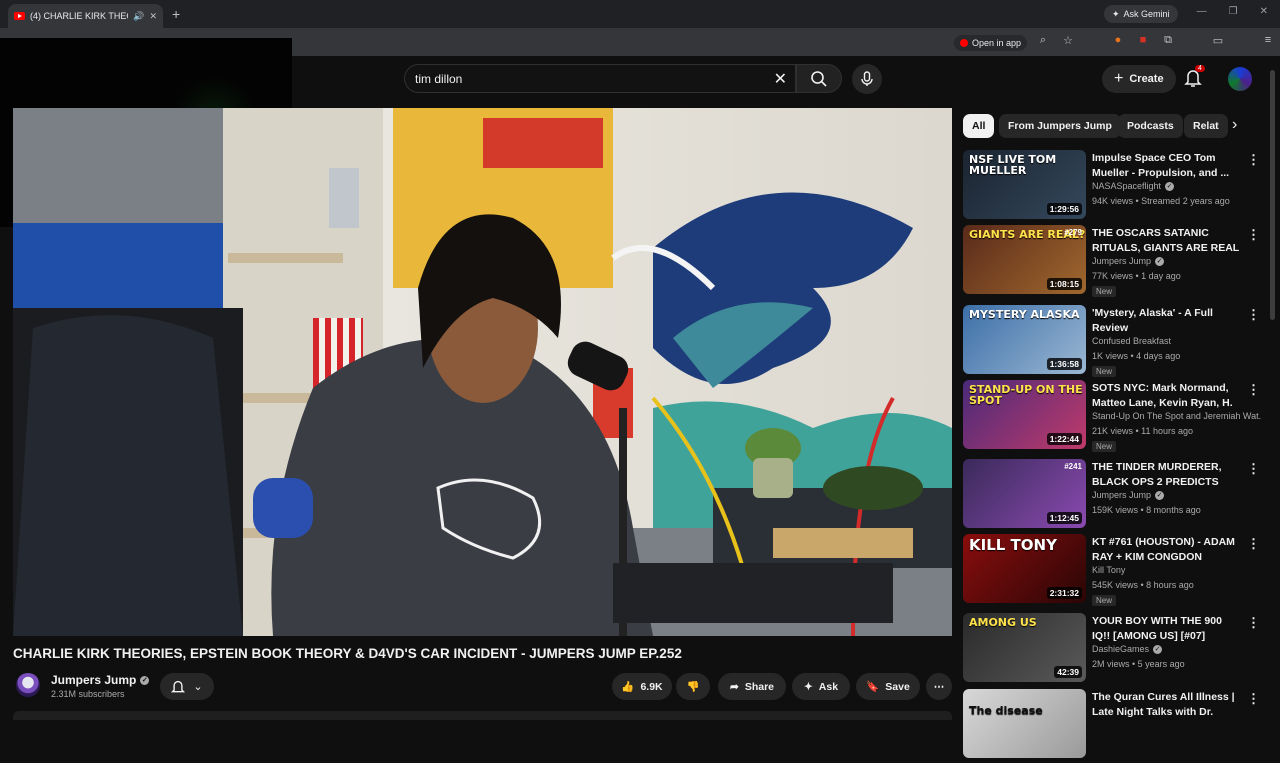 Image resolution: width=1280 pixels, height=763 pixels. What do you see at coordinates (1024, 414) in the screenshot?
I see `video-thumbnail: STAND-UP ON THE SPOT 1:22:44` at bounding box center [1024, 414].